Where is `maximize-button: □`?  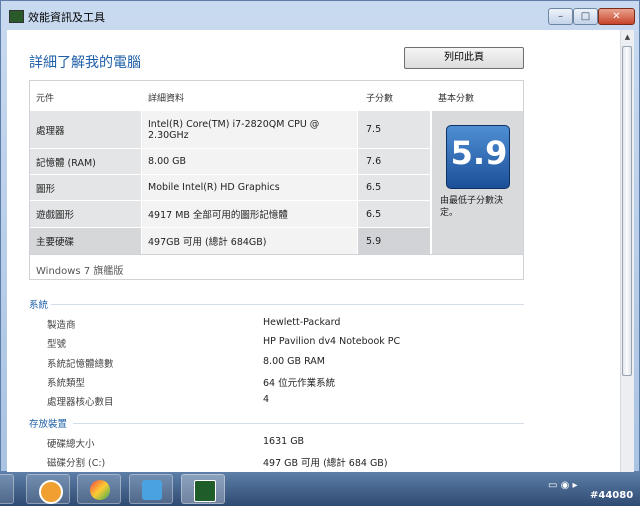 maximize-button: □ is located at coordinates (585, 16).